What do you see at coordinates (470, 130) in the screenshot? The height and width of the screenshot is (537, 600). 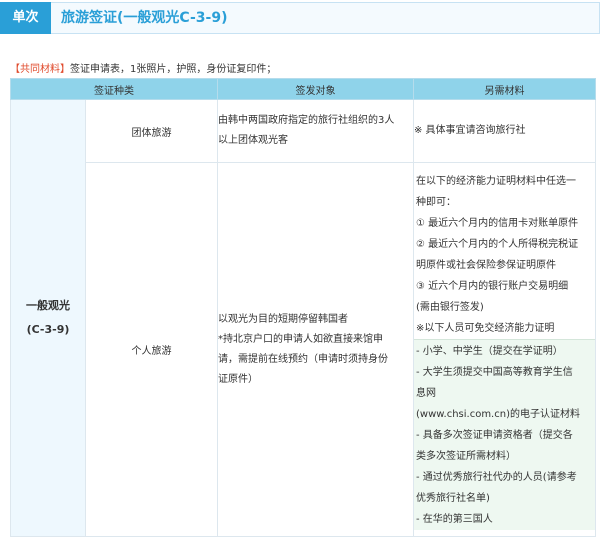 I see `material-line: ※ 具体事宜请咨询旅行社` at bounding box center [470, 130].